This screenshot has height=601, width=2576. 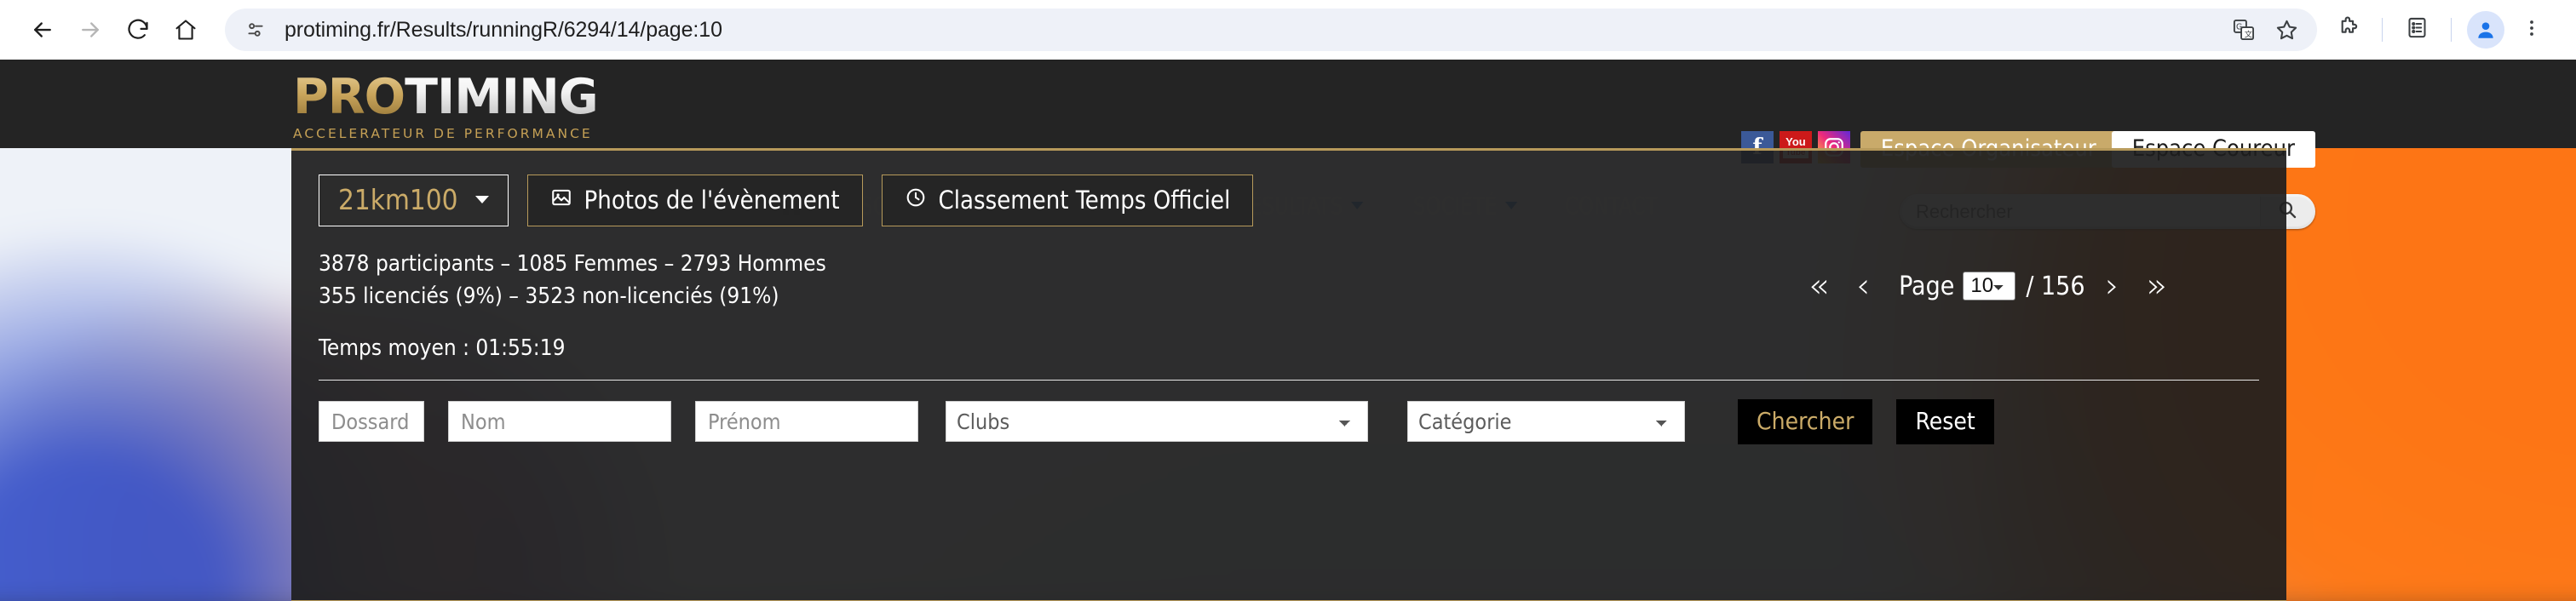 I want to click on chevron-down-icon, so click(x=481, y=200).